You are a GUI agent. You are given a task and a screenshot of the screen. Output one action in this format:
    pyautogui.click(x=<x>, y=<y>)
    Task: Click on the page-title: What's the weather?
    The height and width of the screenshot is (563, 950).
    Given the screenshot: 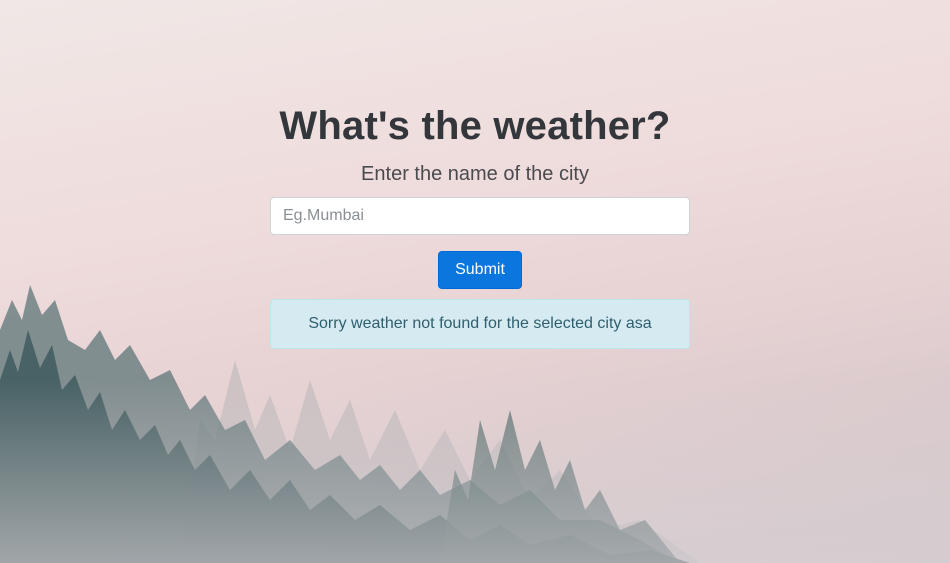 What is the action you would take?
    pyautogui.click(x=475, y=126)
    